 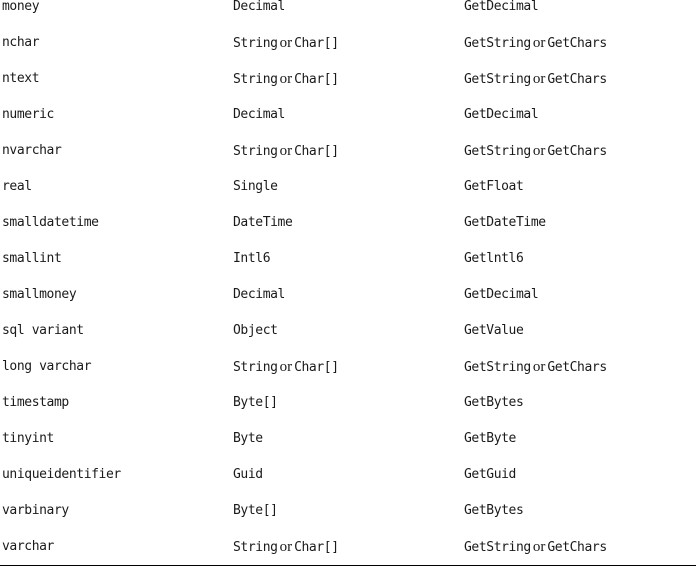 I want to click on table-row: smallint Intl6 Getlntl6, so click(x=348, y=270).